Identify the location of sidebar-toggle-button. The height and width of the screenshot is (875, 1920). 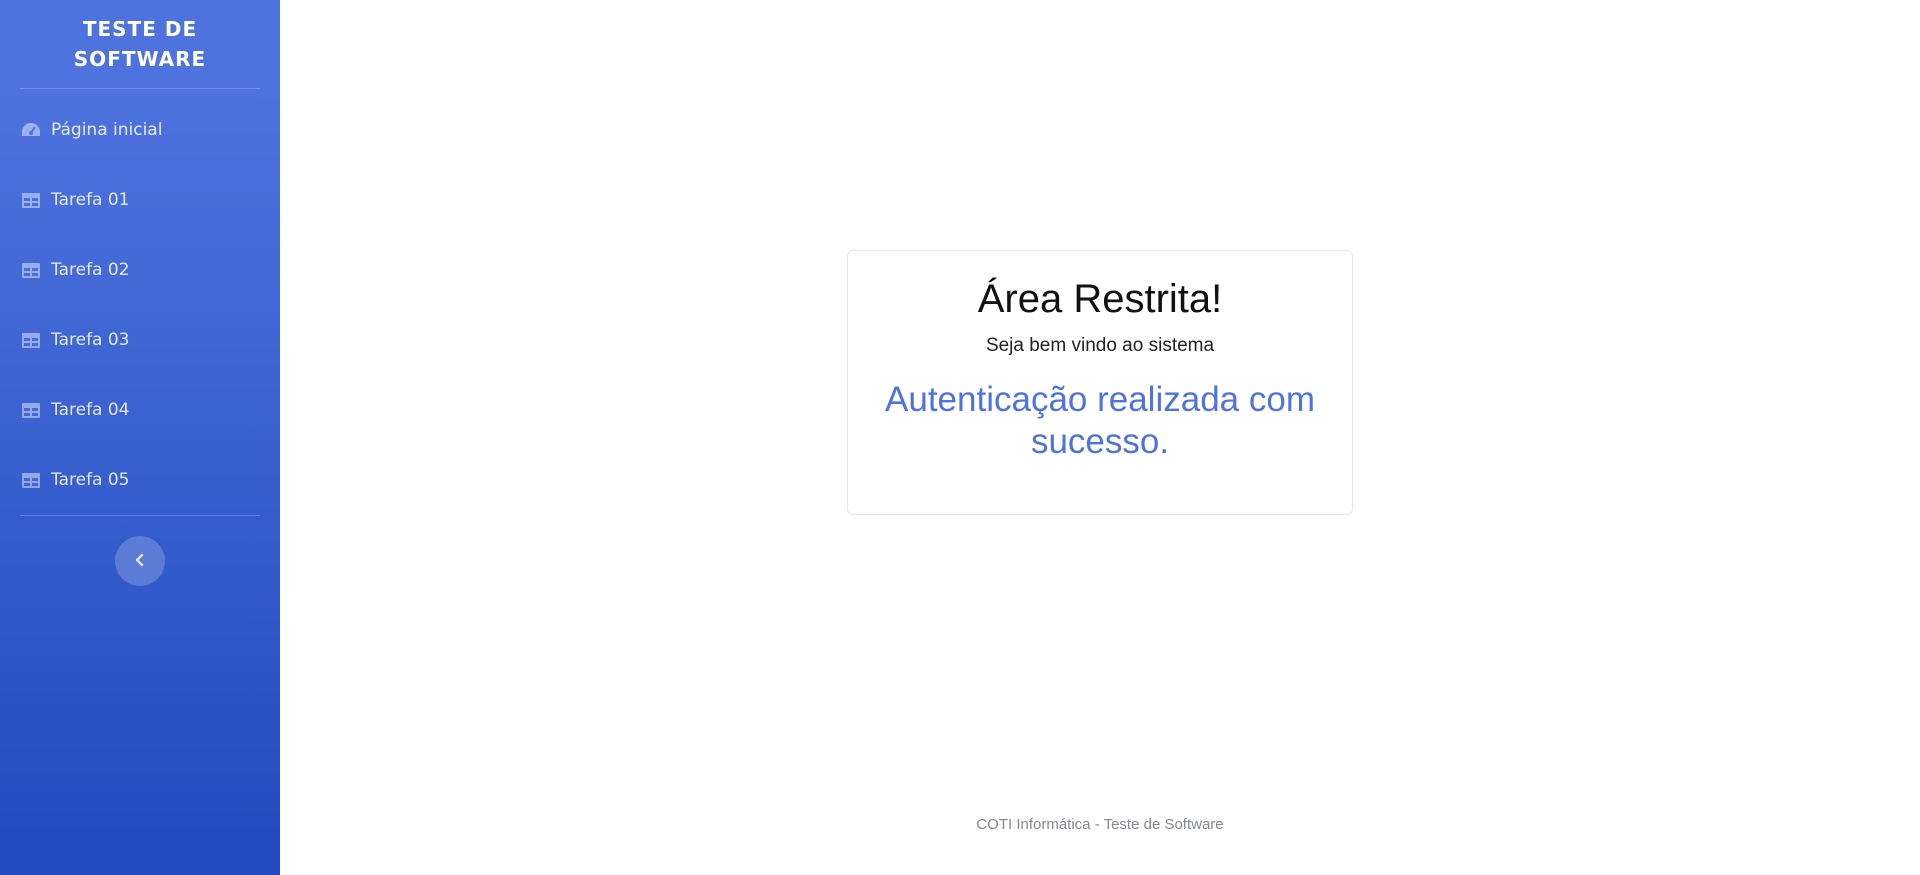
(140, 561).